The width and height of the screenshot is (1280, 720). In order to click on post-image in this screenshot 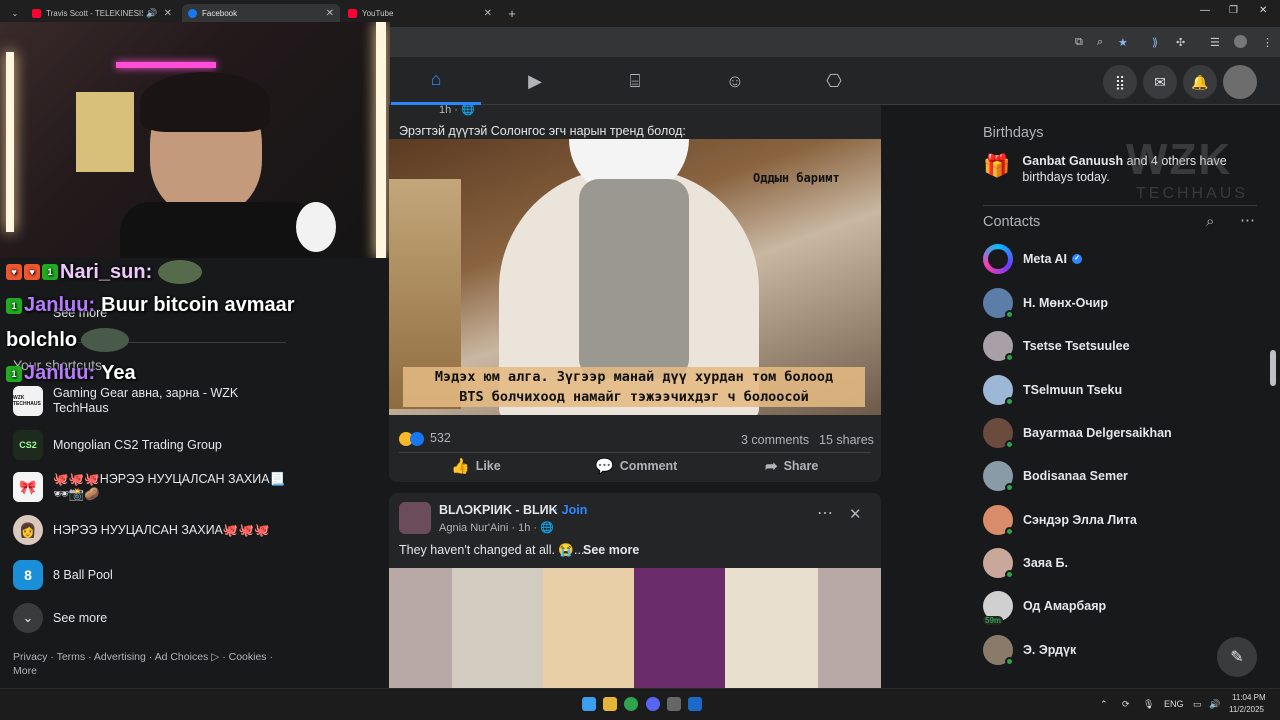, I will do `click(635, 628)`.